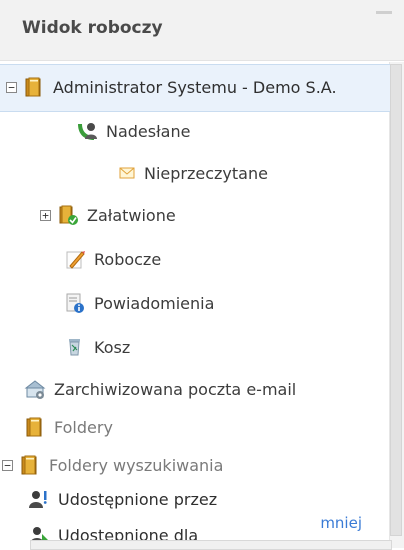 The height and width of the screenshot is (550, 404). I want to click on tree-item-label: Robocze, so click(128, 259).